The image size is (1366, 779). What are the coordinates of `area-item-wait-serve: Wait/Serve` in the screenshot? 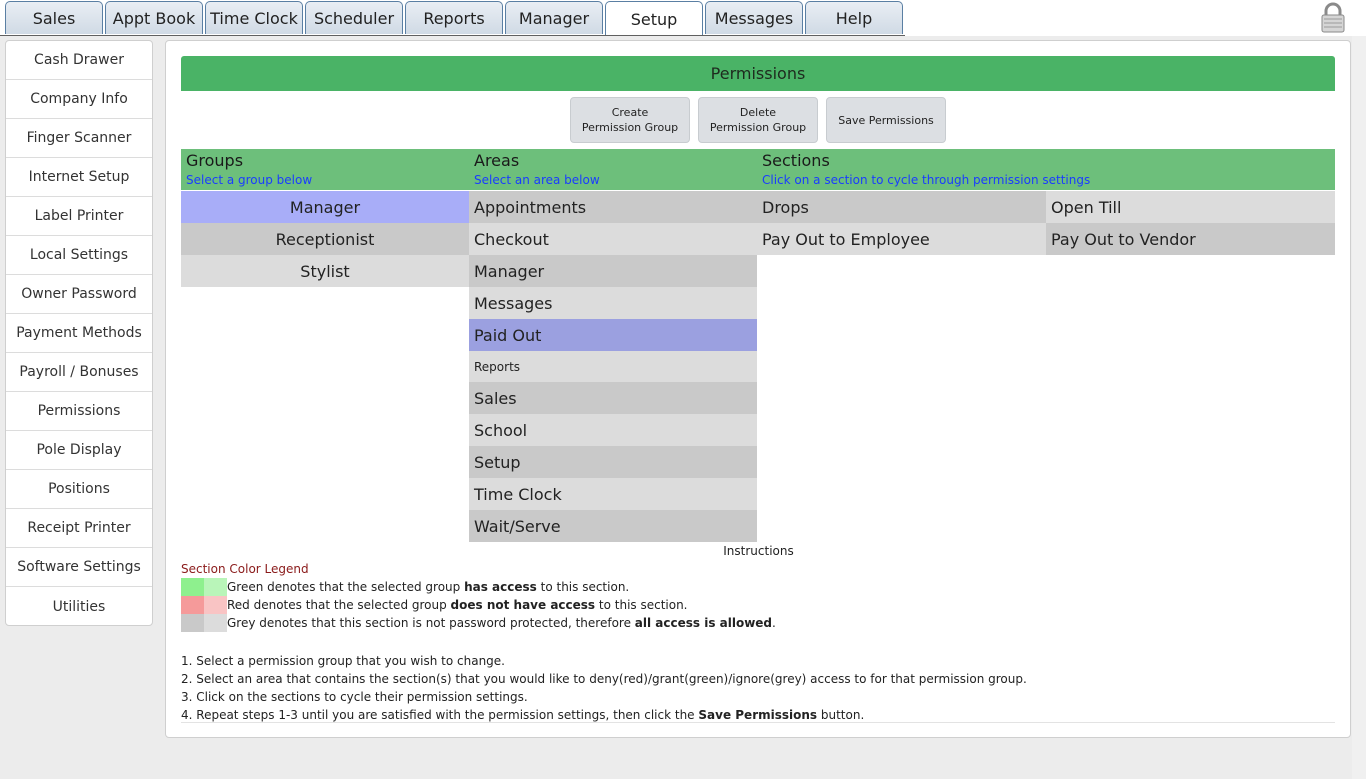 It's located at (613, 526).